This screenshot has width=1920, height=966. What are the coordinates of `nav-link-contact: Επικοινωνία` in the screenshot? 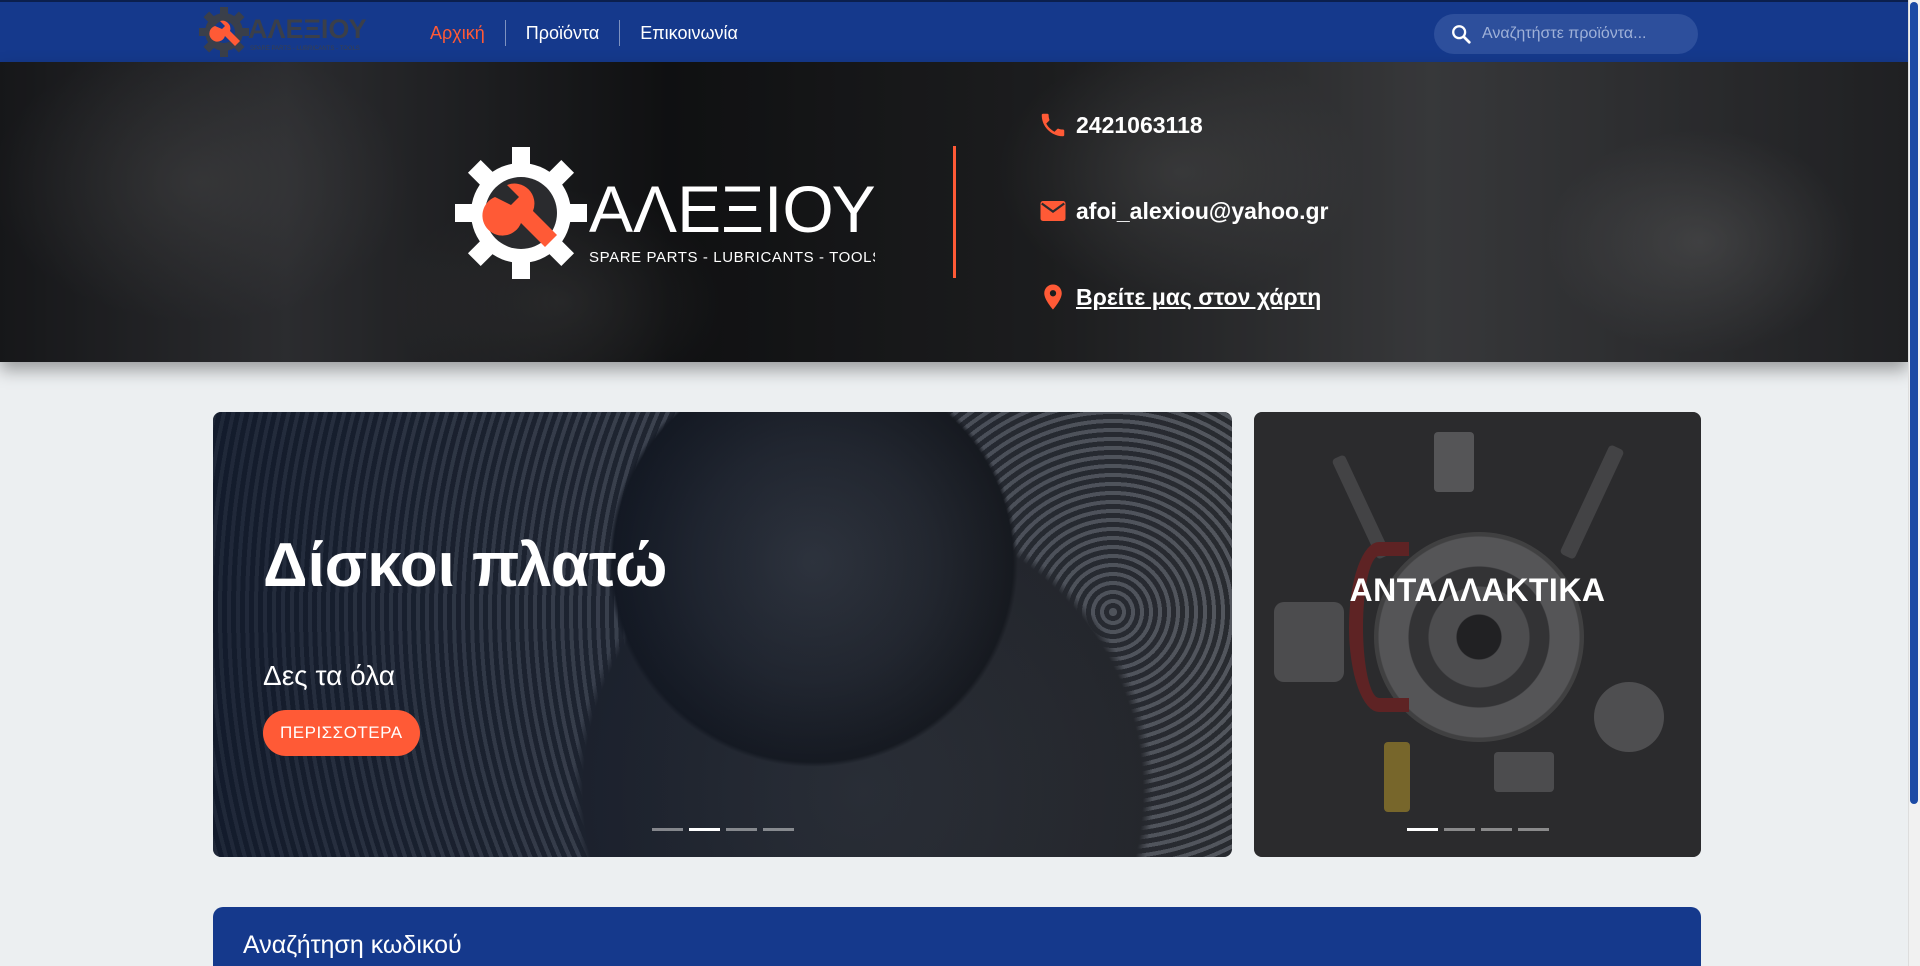 It's located at (689, 33).